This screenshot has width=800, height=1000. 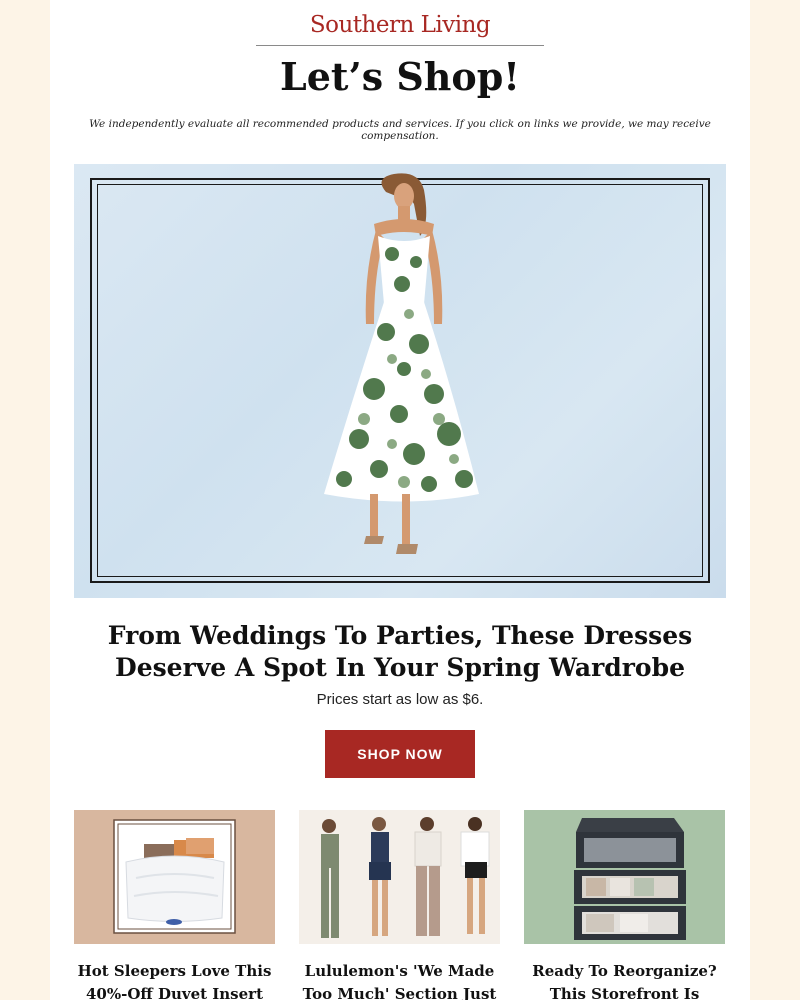 I want to click on shop-now-button: SHOP NOW, so click(x=400, y=754).